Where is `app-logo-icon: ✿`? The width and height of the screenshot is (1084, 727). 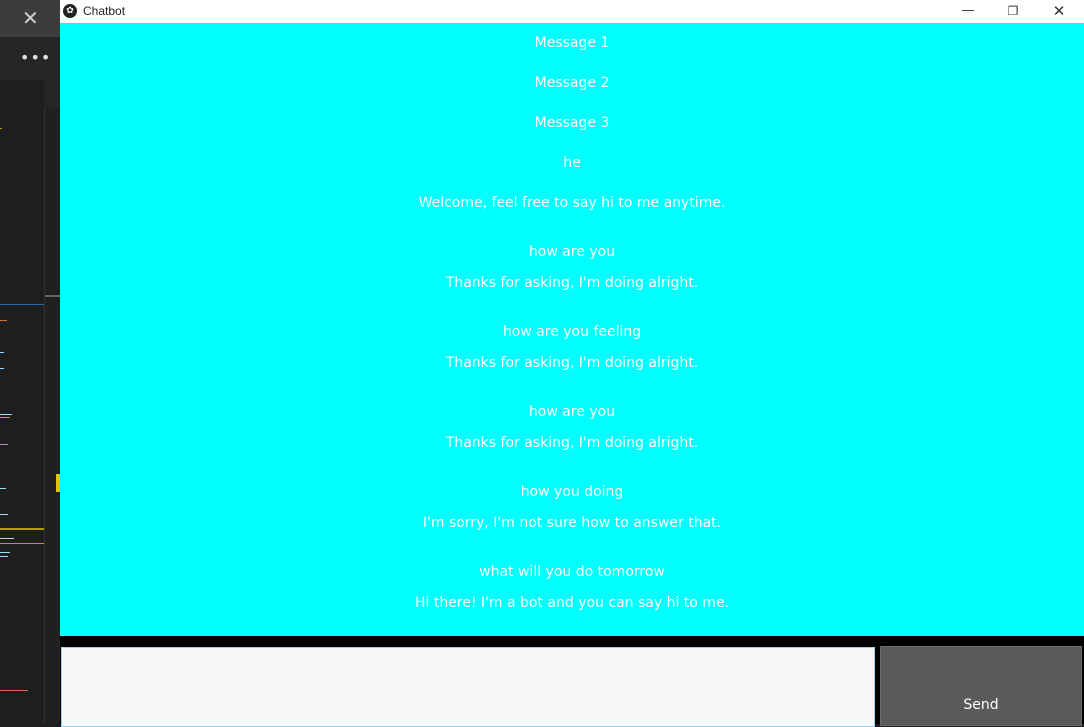
app-logo-icon: ✿ is located at coordinates (70, 11).